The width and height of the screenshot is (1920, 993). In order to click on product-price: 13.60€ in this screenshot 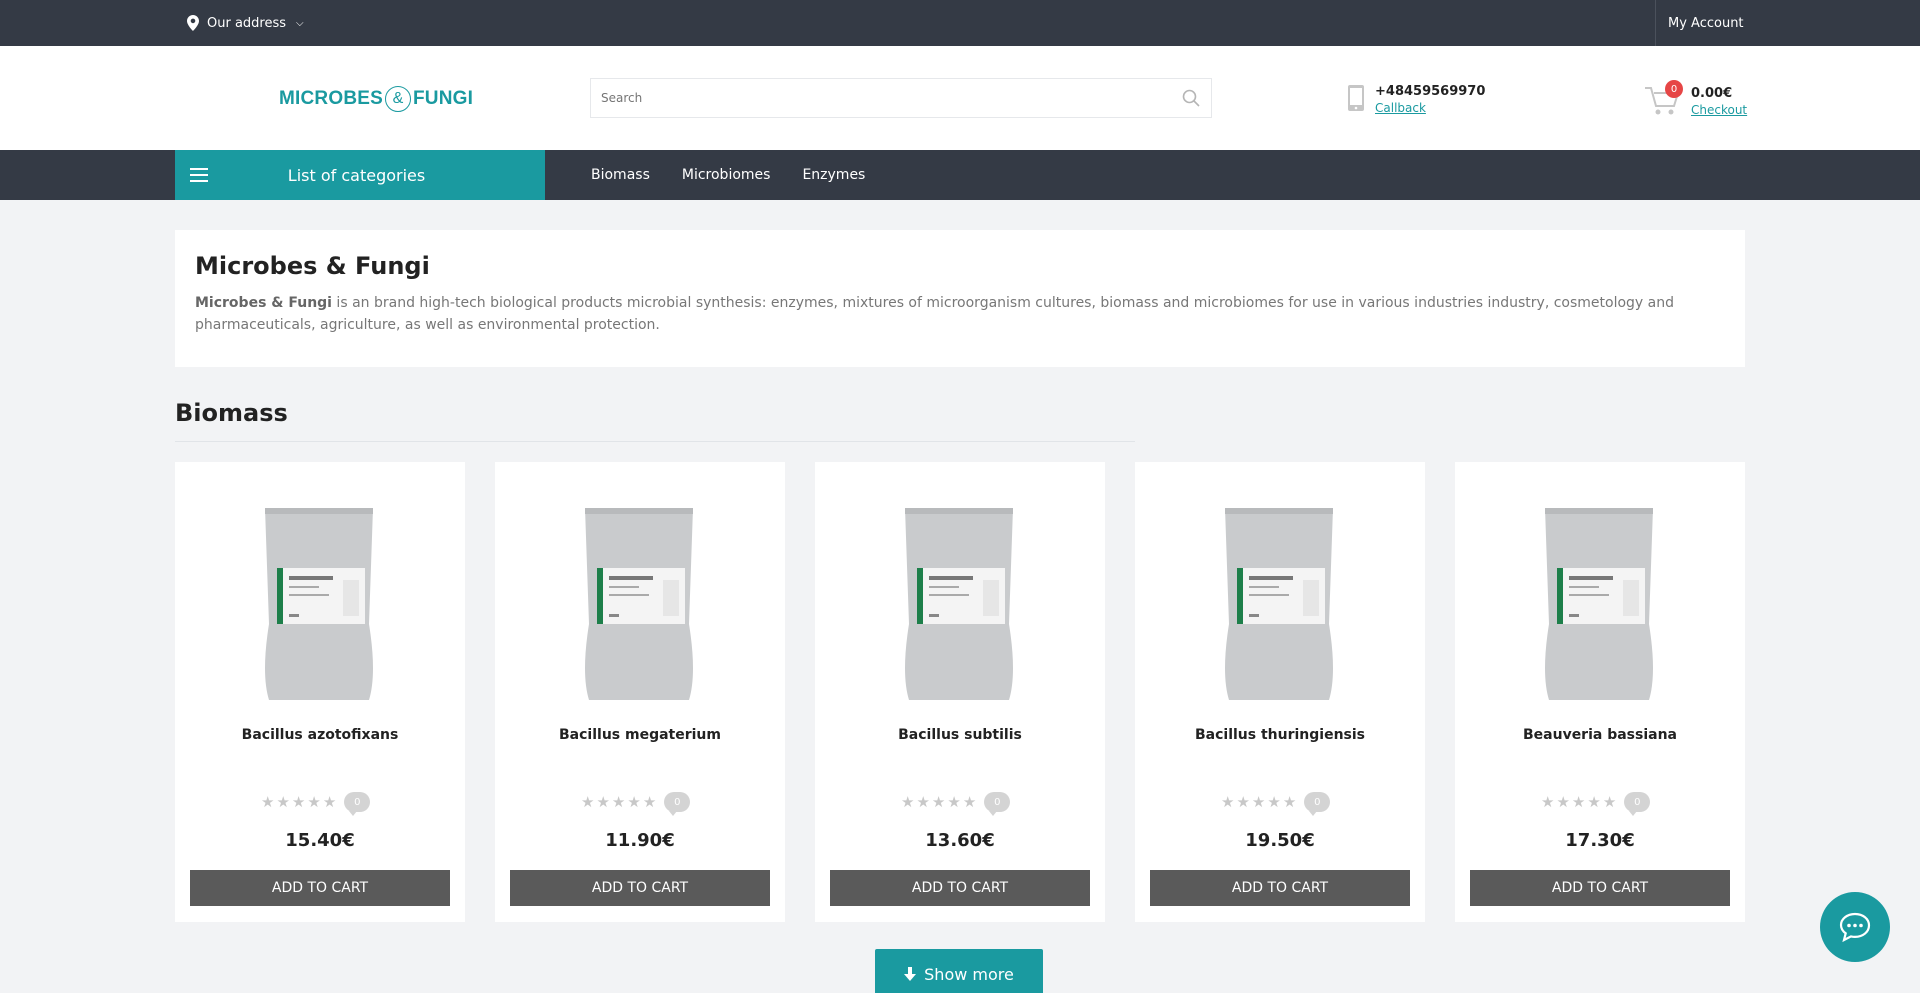, I will do `click(960, 840)`.